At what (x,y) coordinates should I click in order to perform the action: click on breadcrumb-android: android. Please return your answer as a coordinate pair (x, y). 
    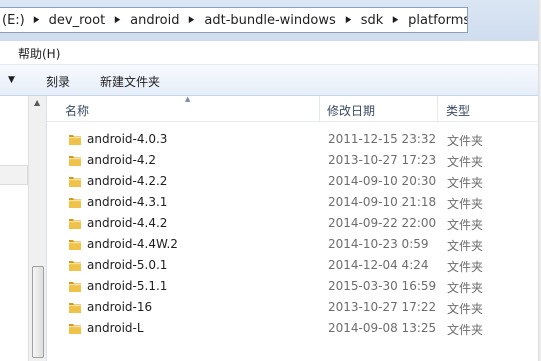
    Looking at the image, I should click on (154, 20).